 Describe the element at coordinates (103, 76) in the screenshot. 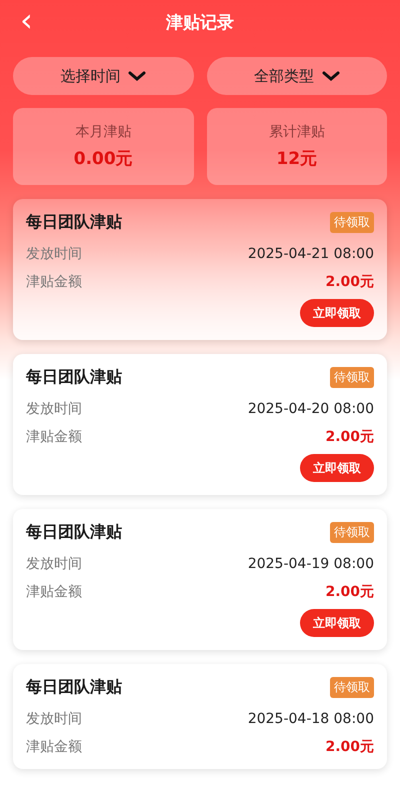

I see `filter-dropdown: 选择时间` at that location.